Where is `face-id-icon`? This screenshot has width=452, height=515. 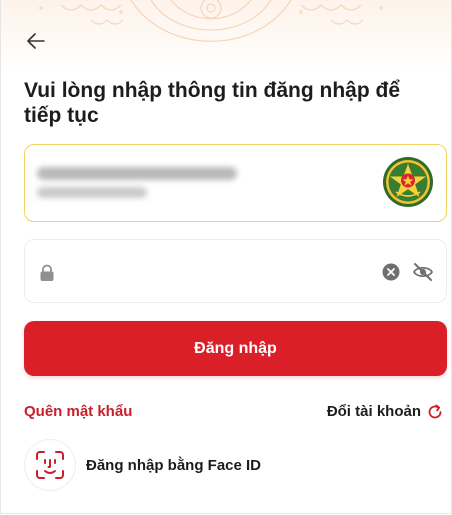 face-id-icon is located at coordinates (50, 465).